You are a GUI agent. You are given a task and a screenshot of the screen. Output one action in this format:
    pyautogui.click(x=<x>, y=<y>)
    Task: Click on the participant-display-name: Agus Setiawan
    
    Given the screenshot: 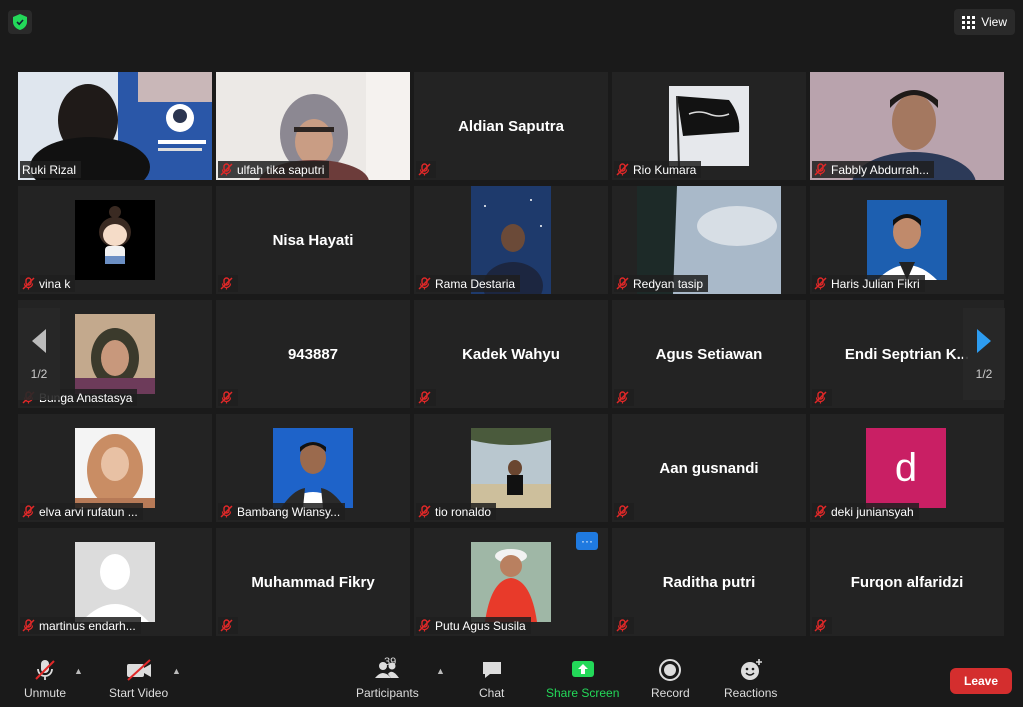 What is the action you would take?
    pyautogui.click(x=709, y=354)
    